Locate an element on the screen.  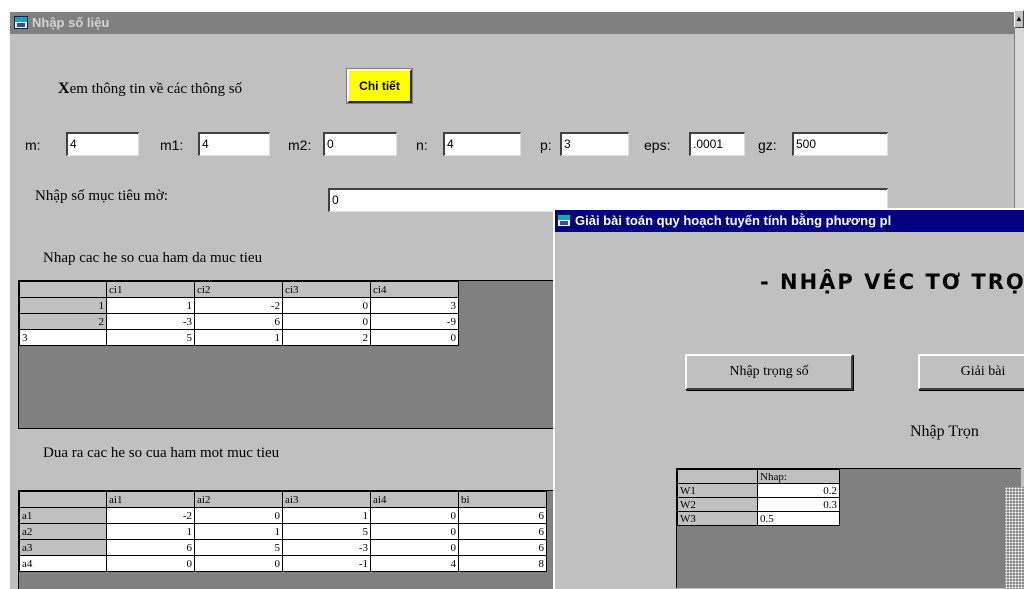
param-input-gz: 500 is located at coordinates (840, 144).